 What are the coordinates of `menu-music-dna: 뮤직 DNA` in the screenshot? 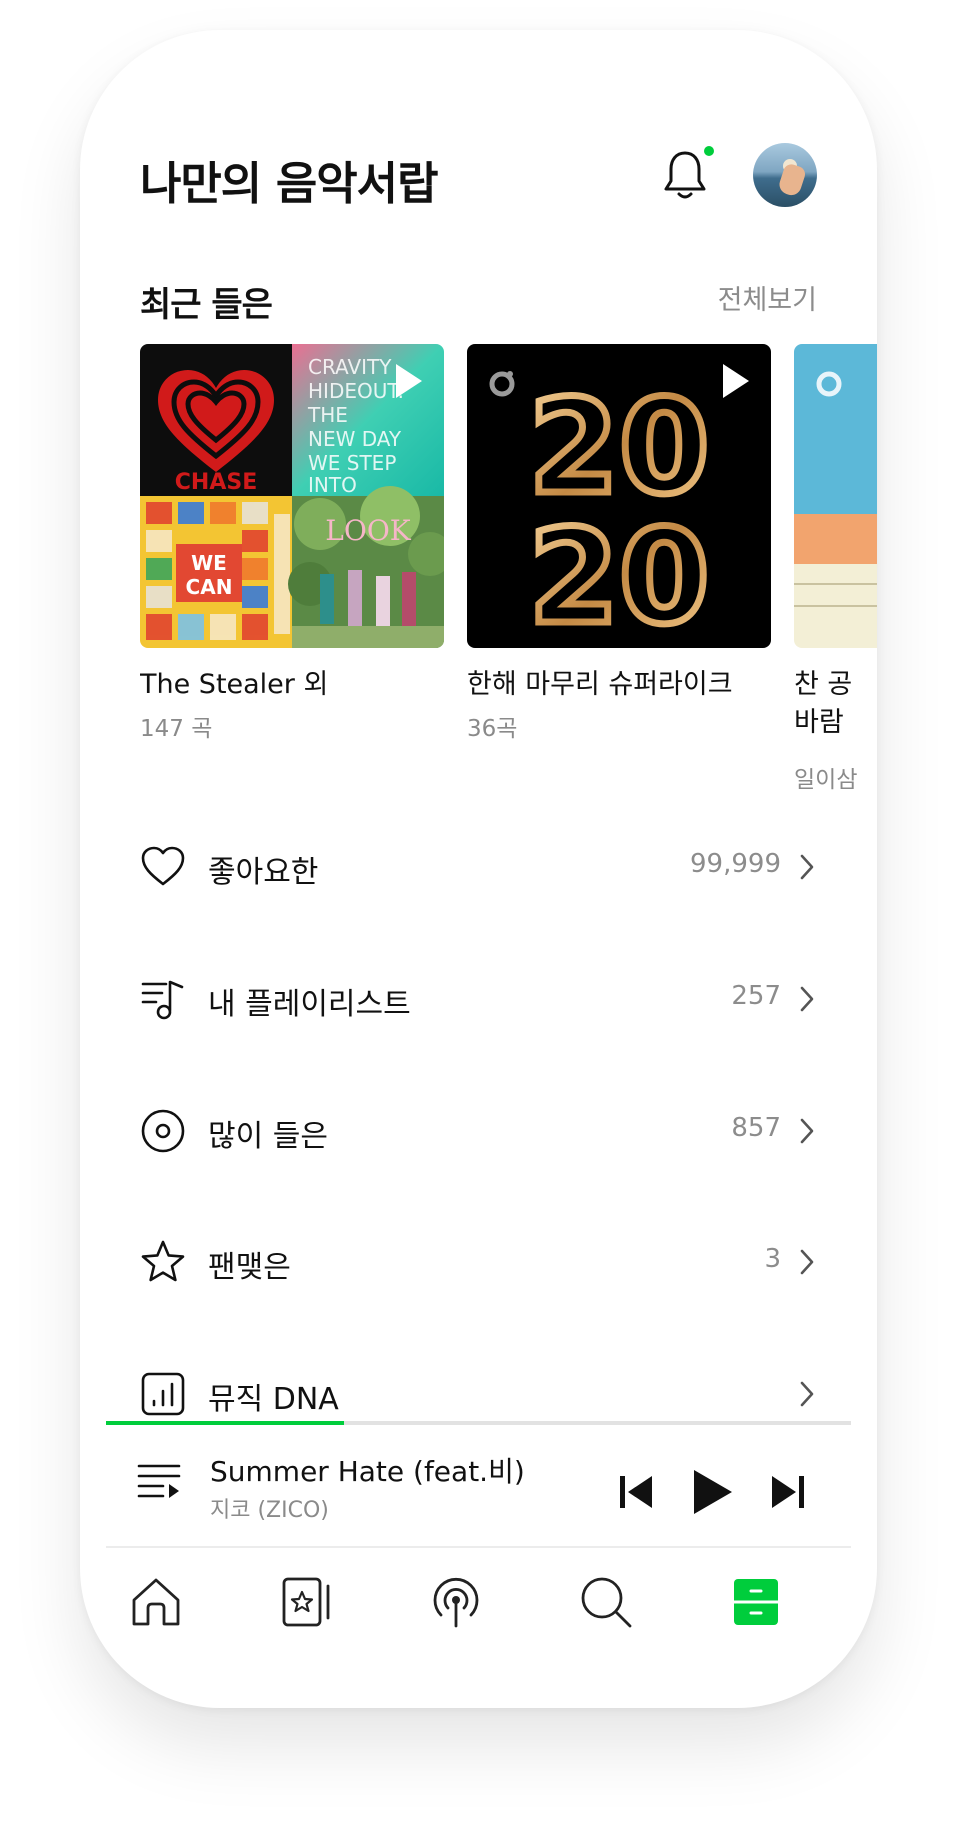 It's located at (478, 1395).